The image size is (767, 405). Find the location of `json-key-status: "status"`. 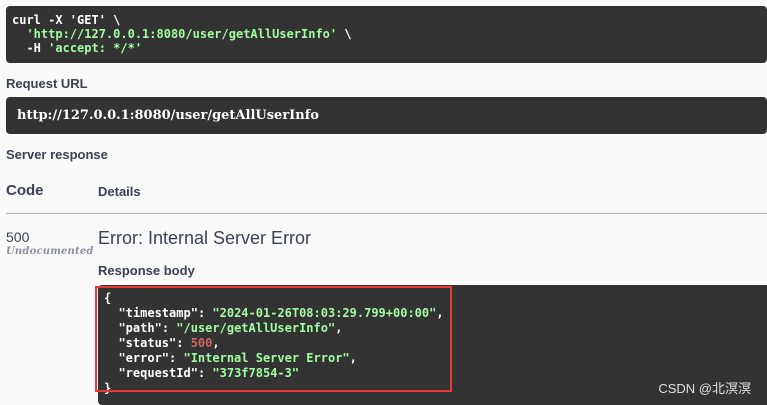

json-key-status: "status" is located at coordinates (147, 343).